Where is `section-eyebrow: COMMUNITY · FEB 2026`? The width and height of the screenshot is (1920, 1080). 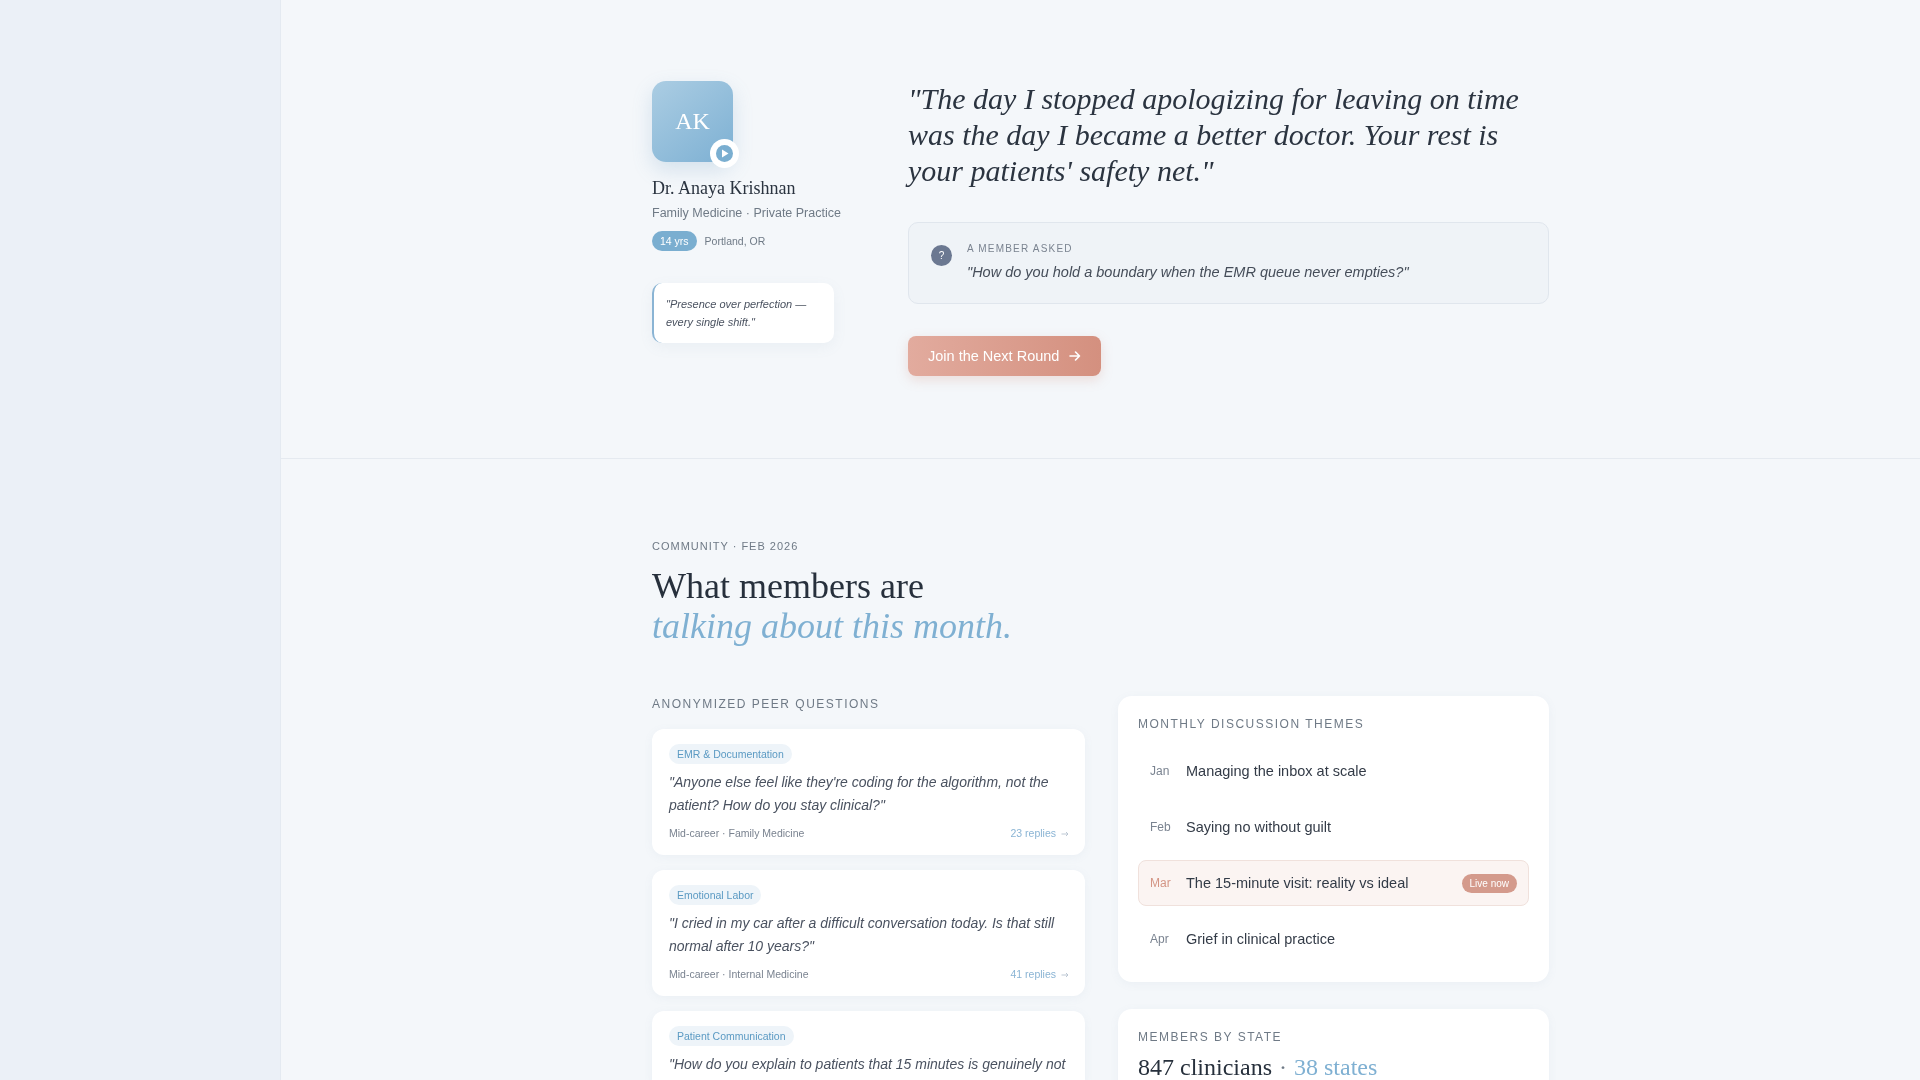
section-eyebrow: COMMUNITY · FEB 2026 is located at coordinates (726, 546).